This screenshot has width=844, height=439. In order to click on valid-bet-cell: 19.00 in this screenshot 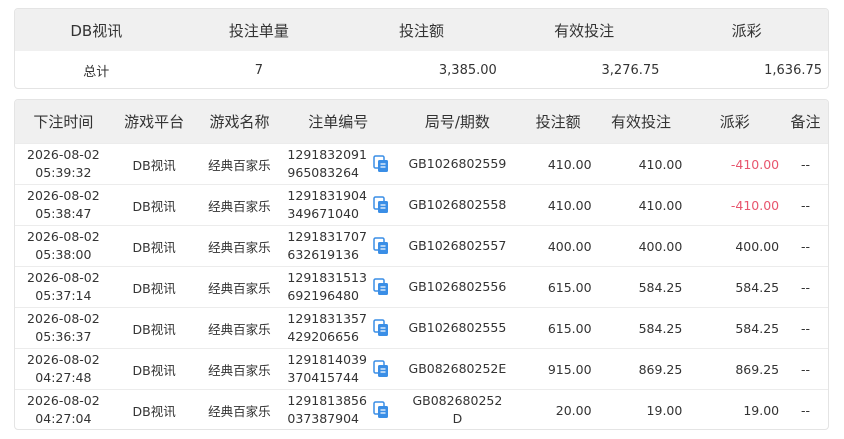, I will do `click(664, 410)`.